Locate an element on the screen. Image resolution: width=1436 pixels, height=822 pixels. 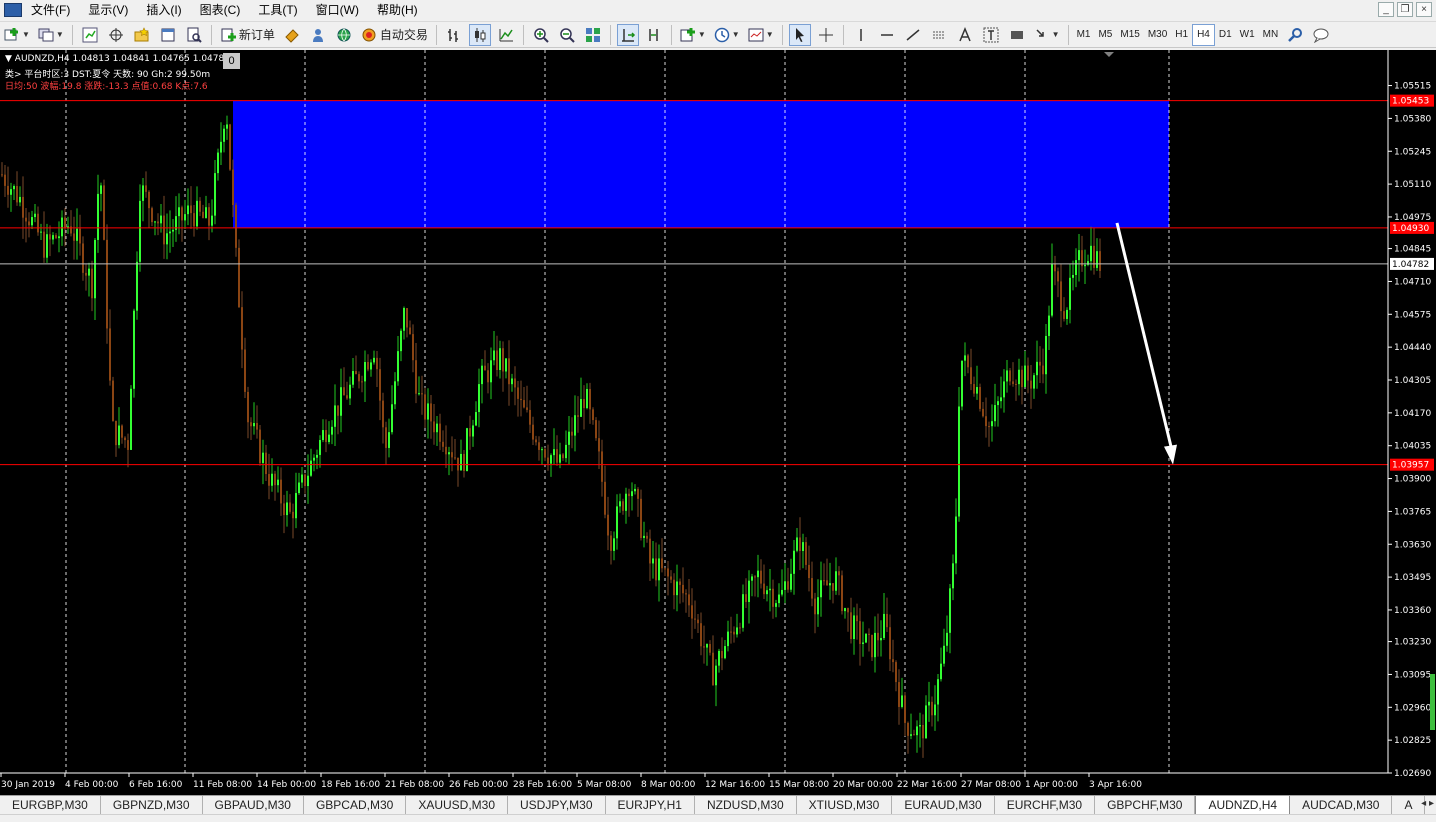
periods-button: ▼ is located at coordinates (727, 35).